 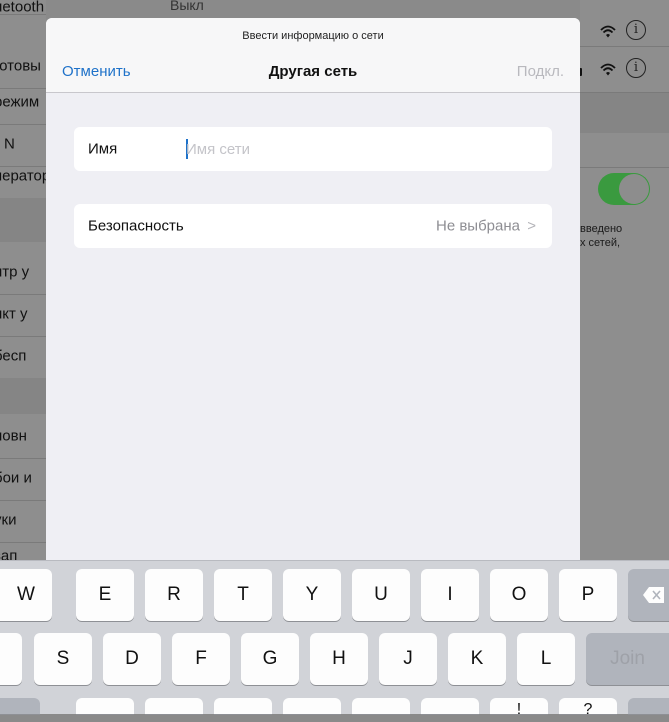 I want to click on backspace-key, so click(x=648, y=595).